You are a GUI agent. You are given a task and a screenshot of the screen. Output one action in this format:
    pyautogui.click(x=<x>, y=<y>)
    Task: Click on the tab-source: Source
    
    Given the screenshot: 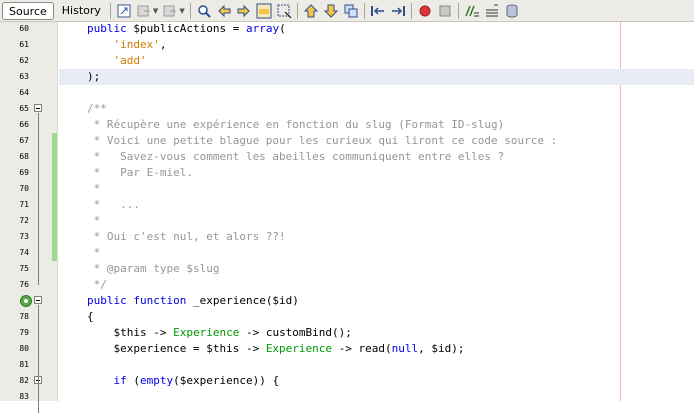 What is the action you would take?
    pyautogui.click(x=28, y=11)
    